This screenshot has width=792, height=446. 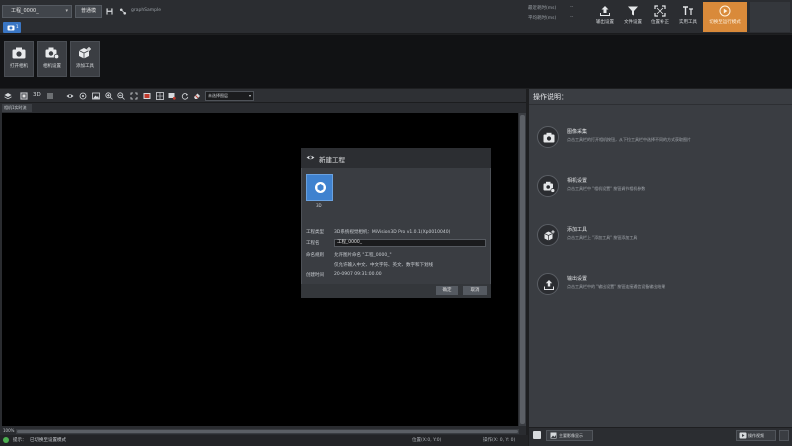 What do you see at coordinates (109, 96) in the screenshot?
I see `zoom-in-icon` at bounding box center [109, 96].